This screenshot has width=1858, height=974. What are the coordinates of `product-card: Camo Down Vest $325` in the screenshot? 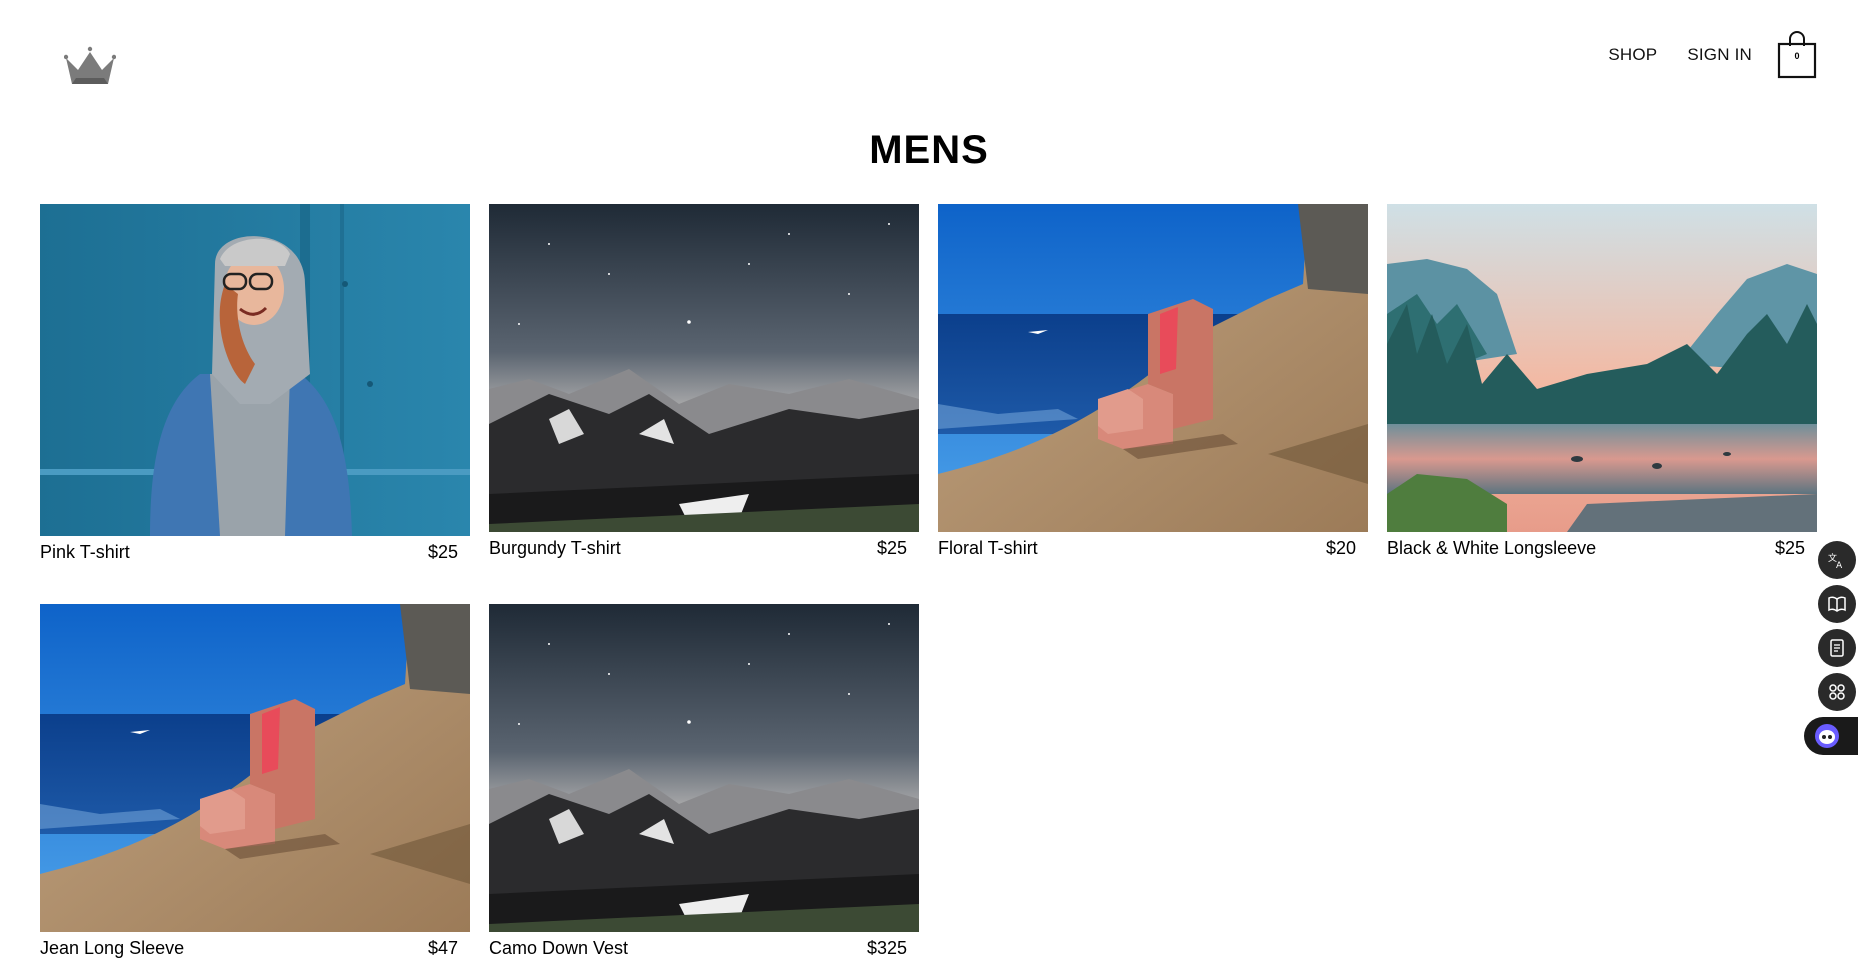 It's located at (704, 789).